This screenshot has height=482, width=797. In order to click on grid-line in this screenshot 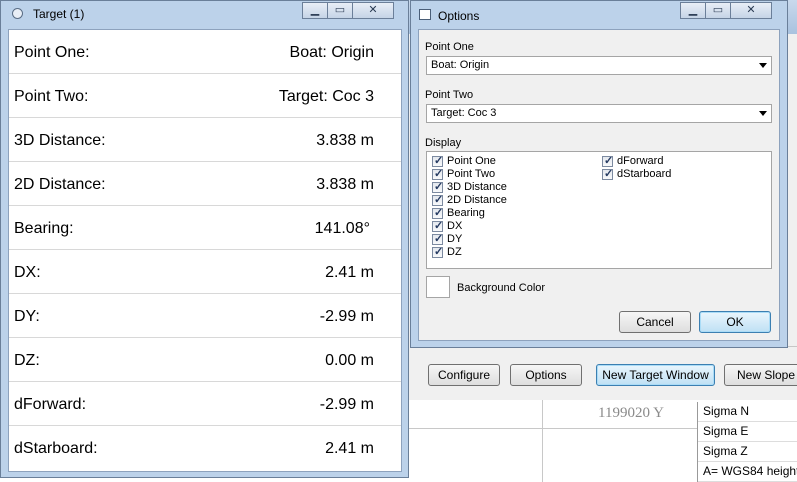, I will do `click(542, 441)`.